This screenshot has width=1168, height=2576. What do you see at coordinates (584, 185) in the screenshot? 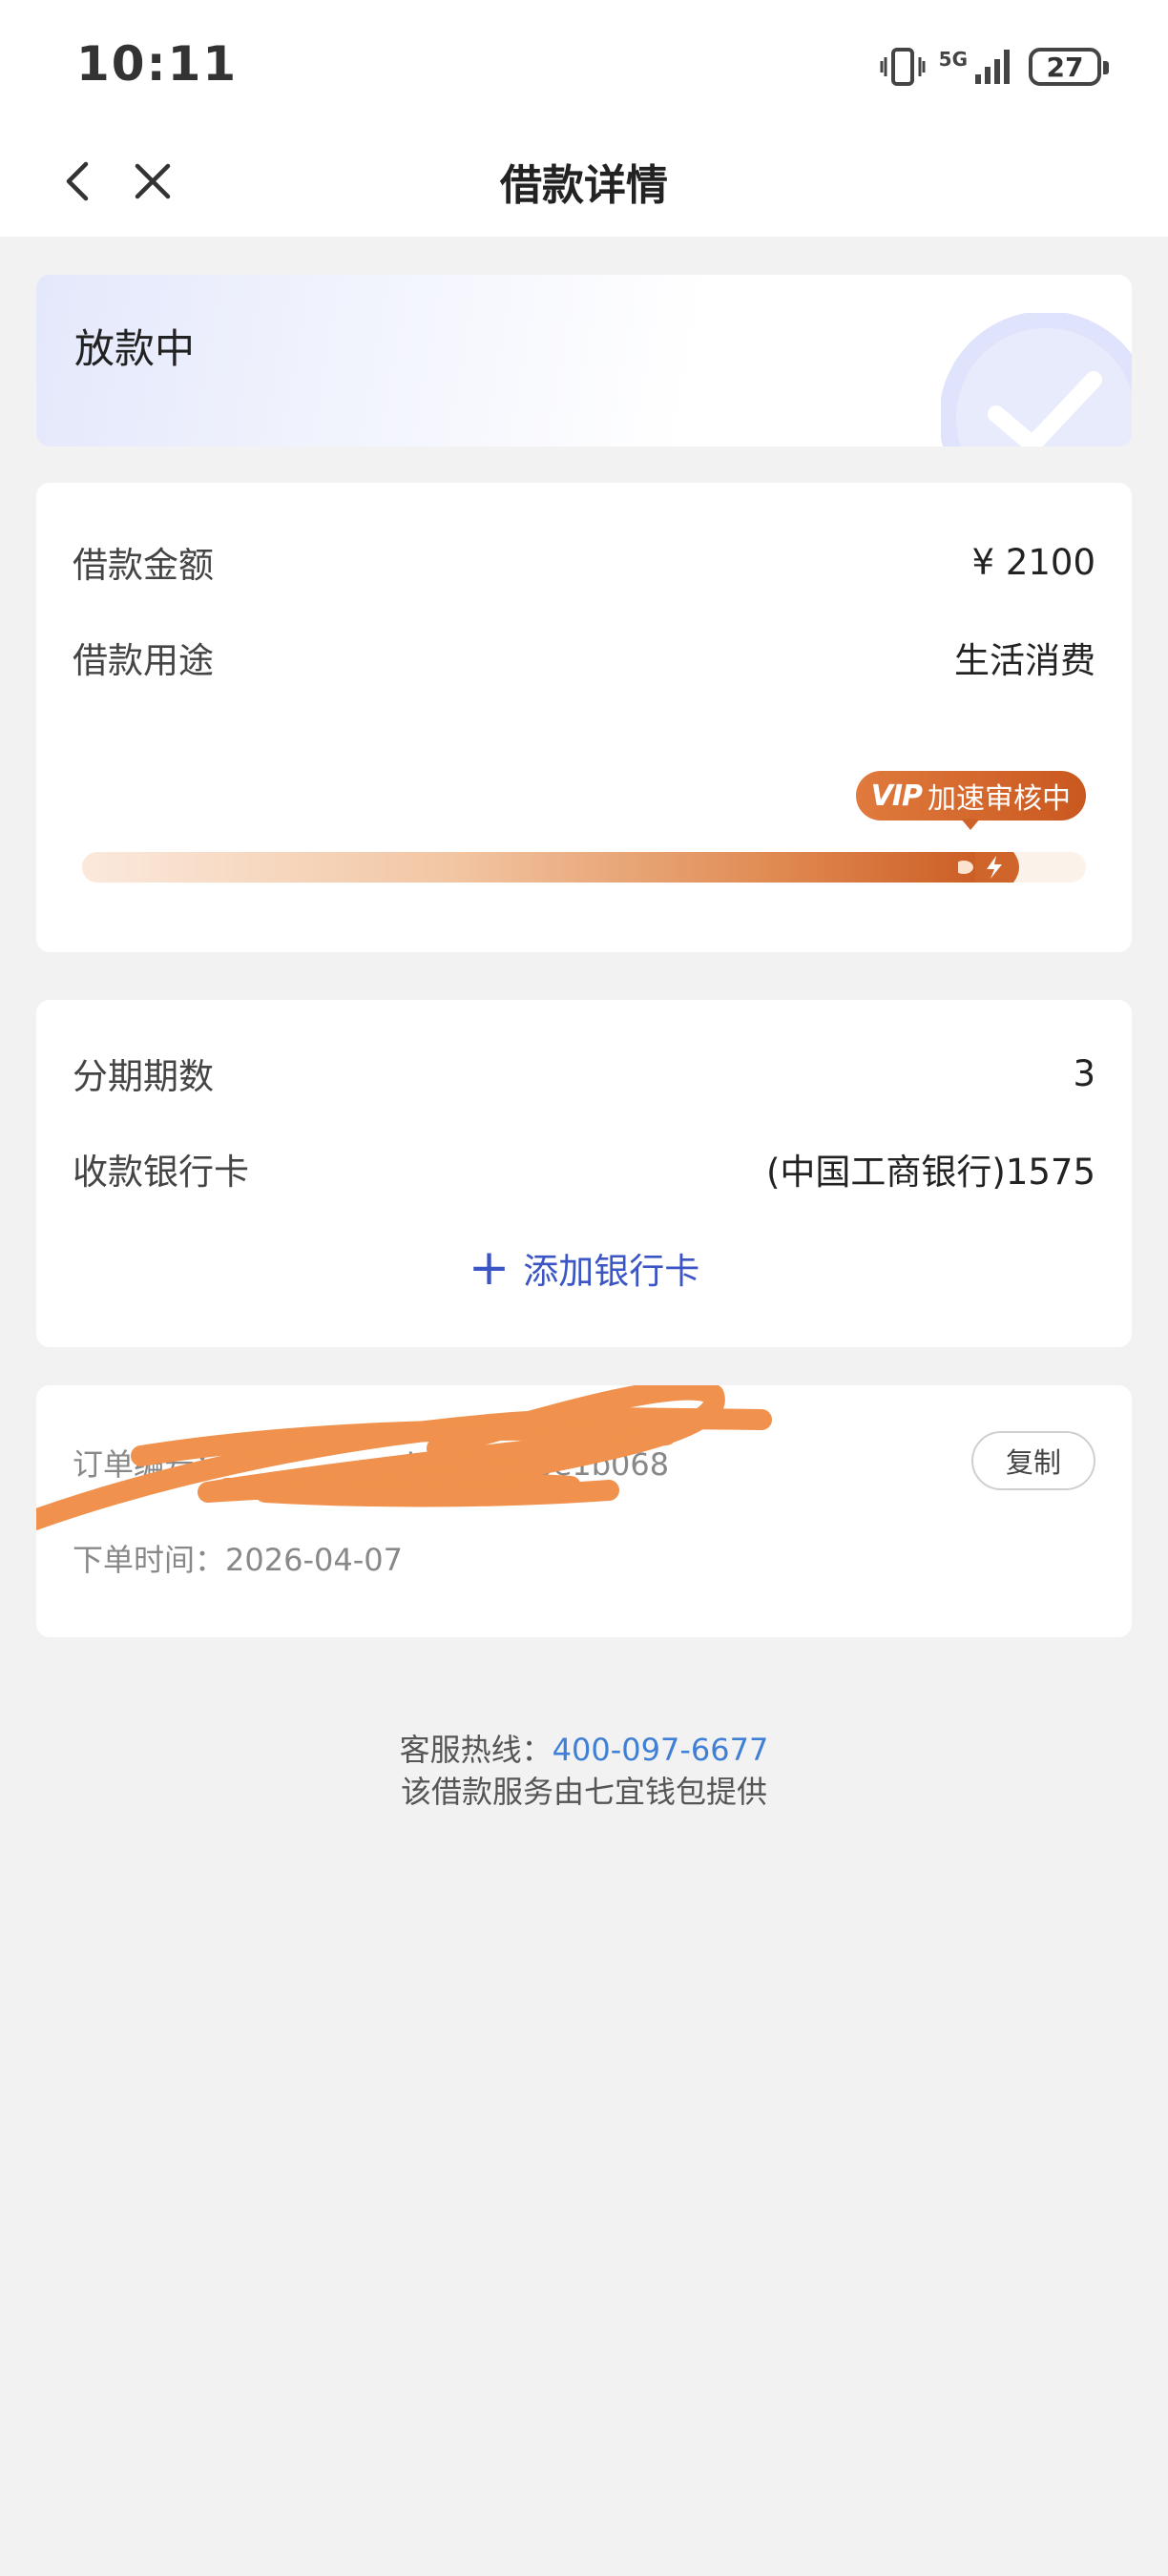
I see `page-title: 借款详情` at bounding box center [584, 185].